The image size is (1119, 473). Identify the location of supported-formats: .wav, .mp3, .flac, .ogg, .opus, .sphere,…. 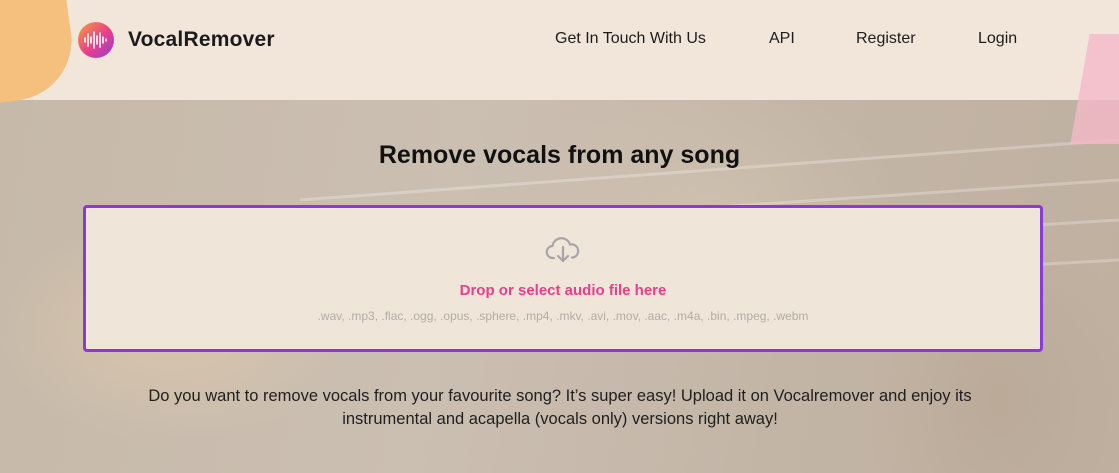
(563, 316).